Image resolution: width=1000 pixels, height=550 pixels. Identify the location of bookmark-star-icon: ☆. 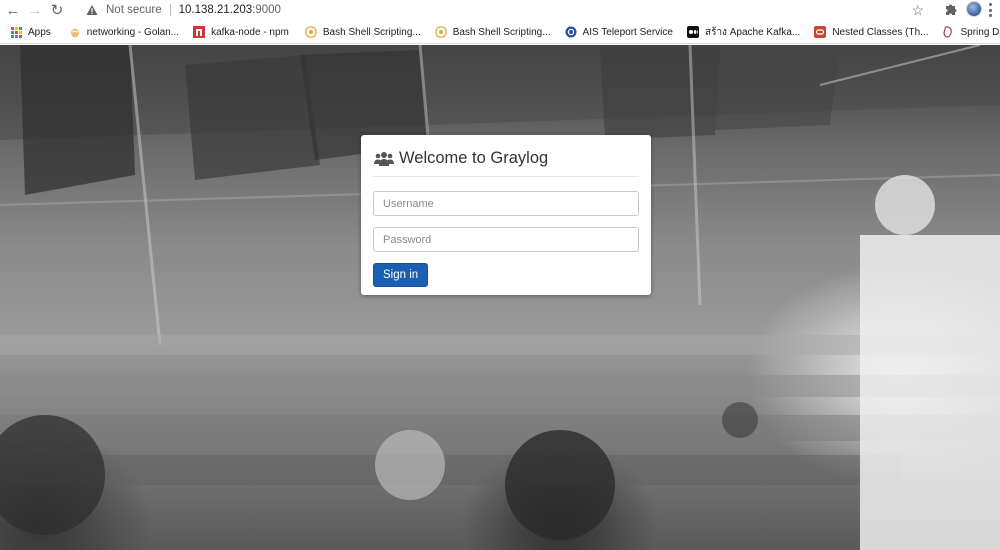
(917, 10).